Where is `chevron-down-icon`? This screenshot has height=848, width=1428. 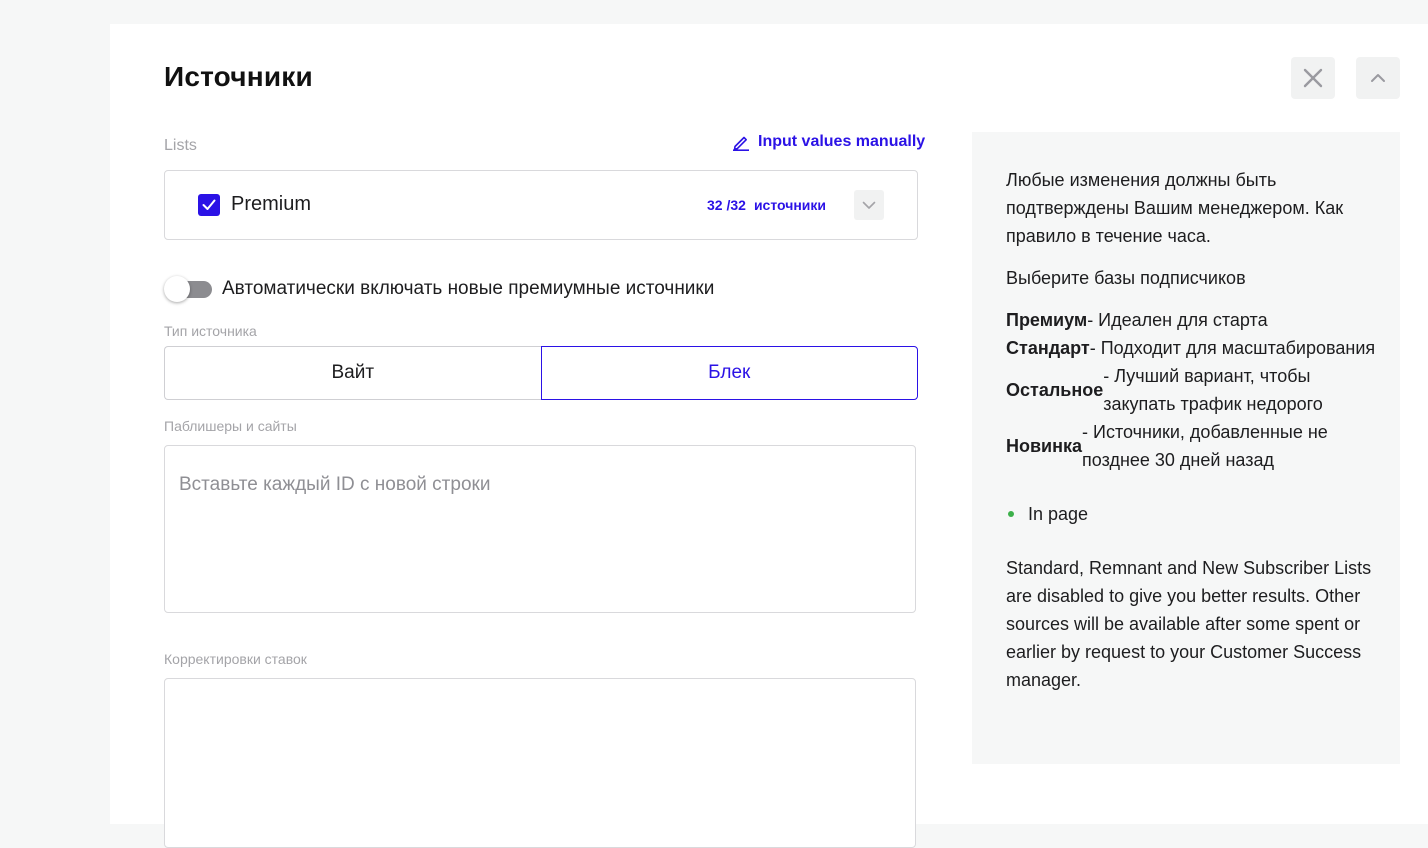
chevron-down-icon is located at coordinates (869, 205).